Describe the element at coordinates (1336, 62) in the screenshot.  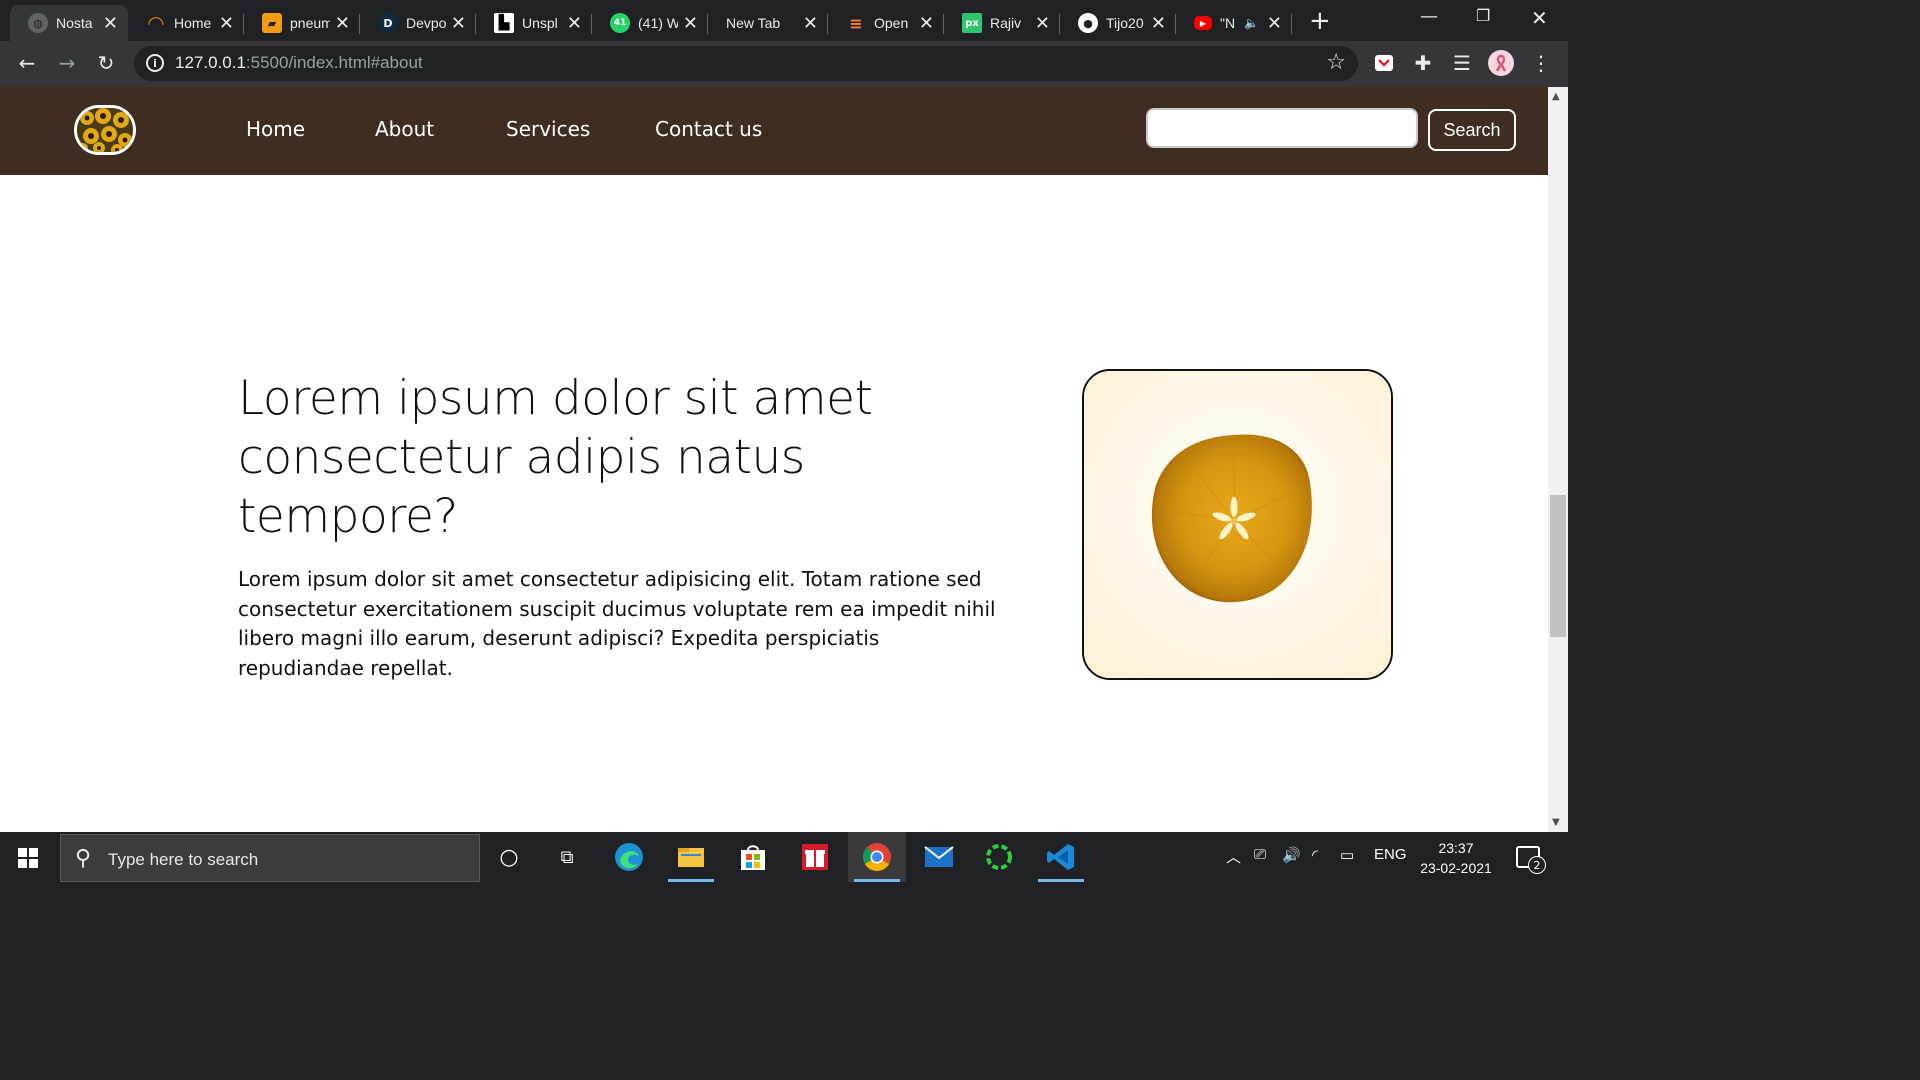
I see `bookmark-star-icon: ☆` at that location.